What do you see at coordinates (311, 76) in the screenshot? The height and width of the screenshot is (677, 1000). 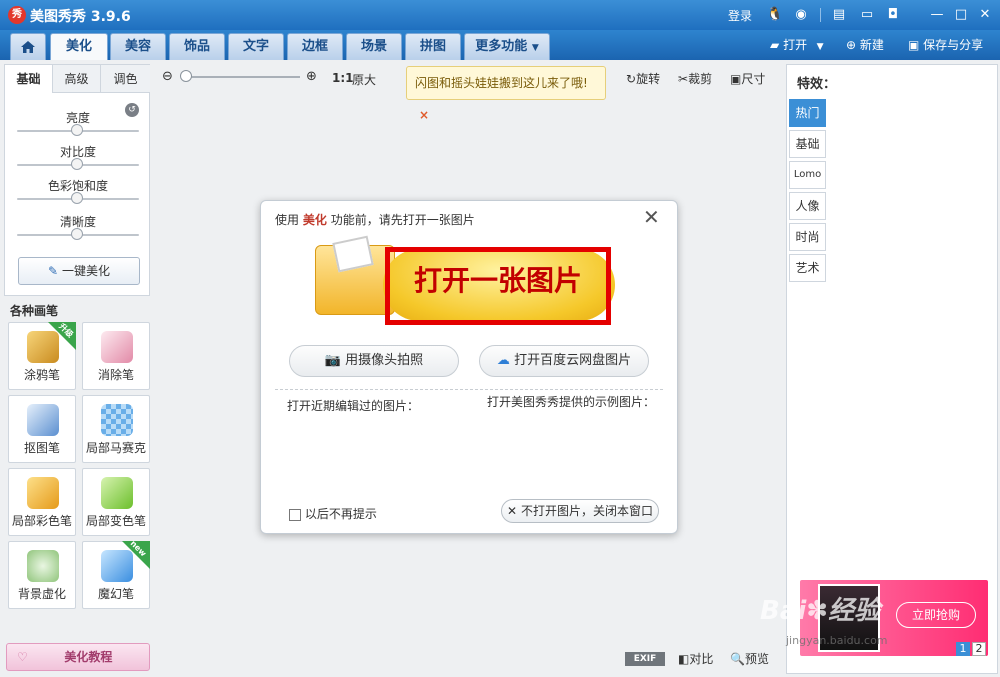 I see `zoom-in-icon: ⊕` at bounding box center [311, 76].